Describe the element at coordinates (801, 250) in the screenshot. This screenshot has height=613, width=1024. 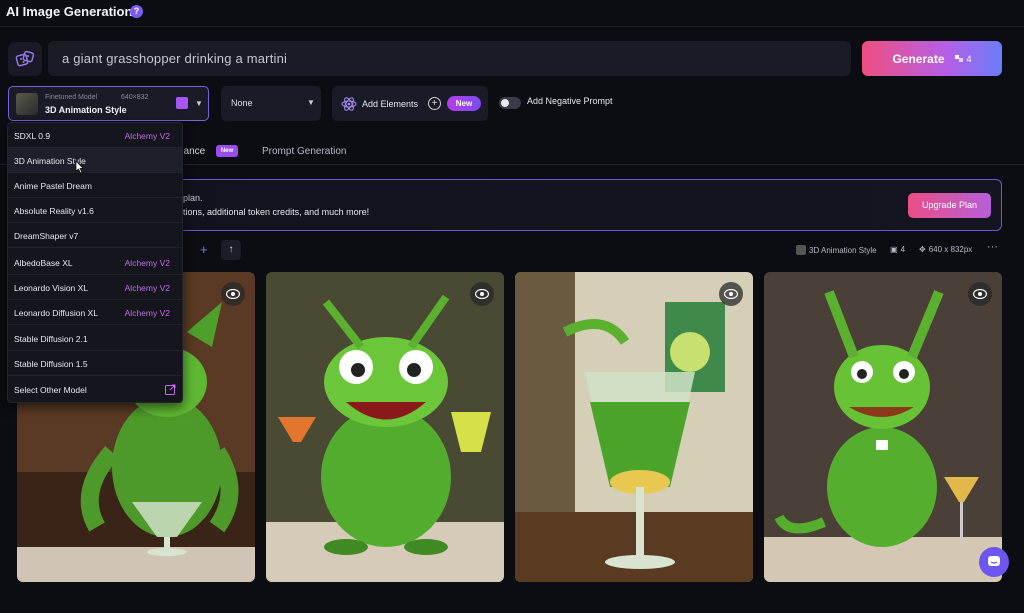
I see `style-thumb-icon` at that location.